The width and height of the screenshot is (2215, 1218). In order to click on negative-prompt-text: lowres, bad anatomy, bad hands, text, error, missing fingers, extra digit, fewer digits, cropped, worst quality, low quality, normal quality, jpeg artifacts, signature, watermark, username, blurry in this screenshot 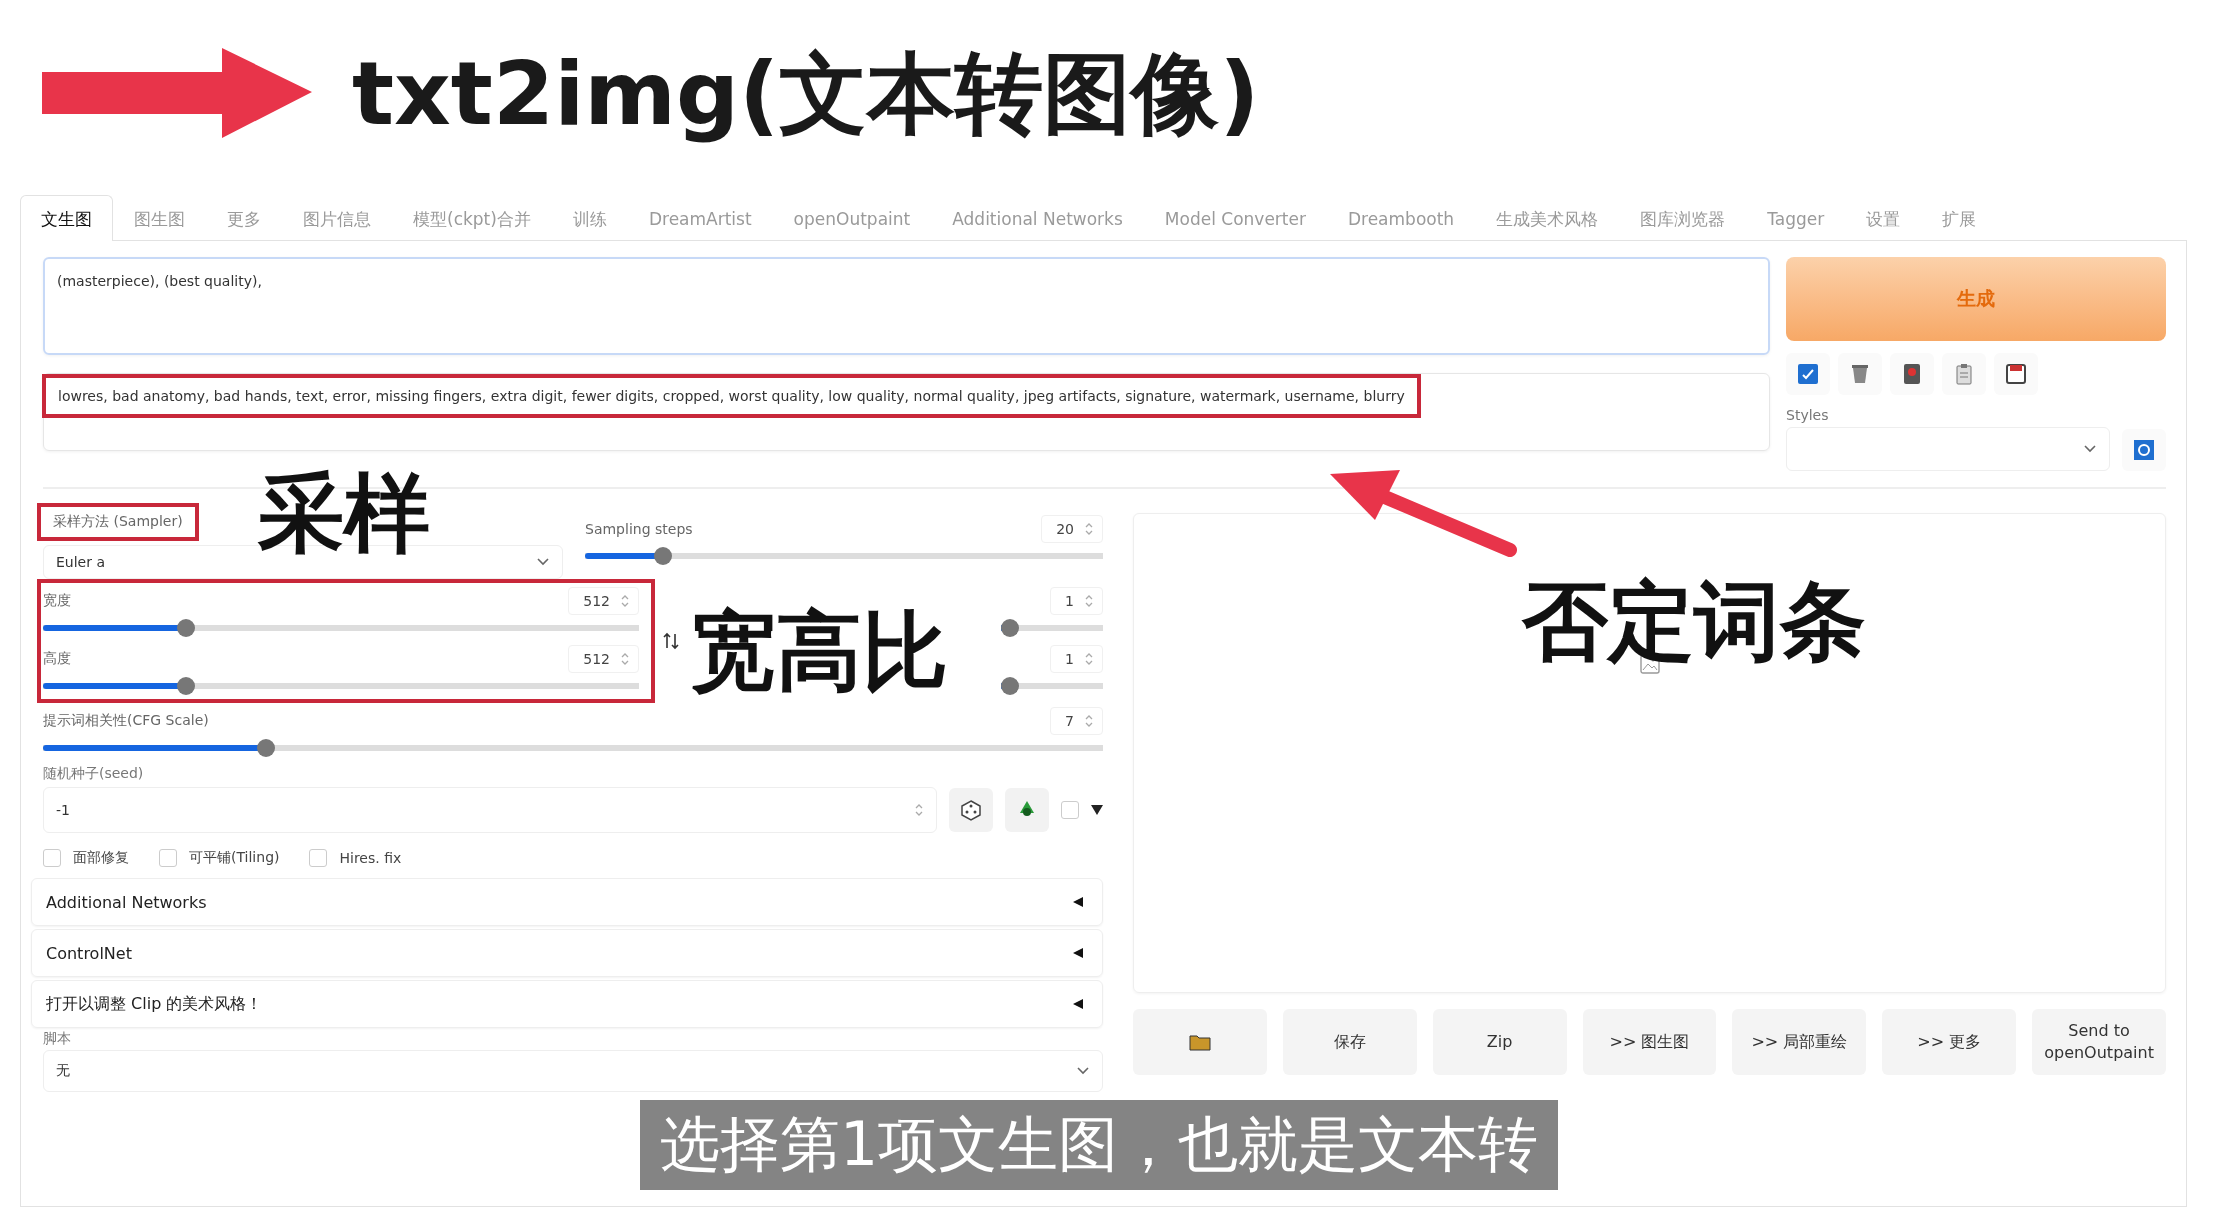, I will do `click(731, 396)`.